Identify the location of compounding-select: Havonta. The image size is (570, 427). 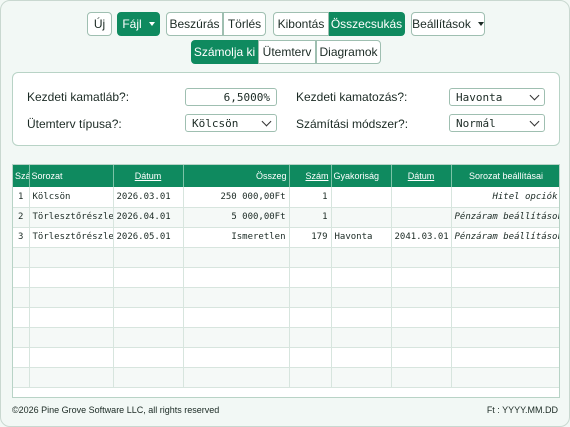
(497, 97).